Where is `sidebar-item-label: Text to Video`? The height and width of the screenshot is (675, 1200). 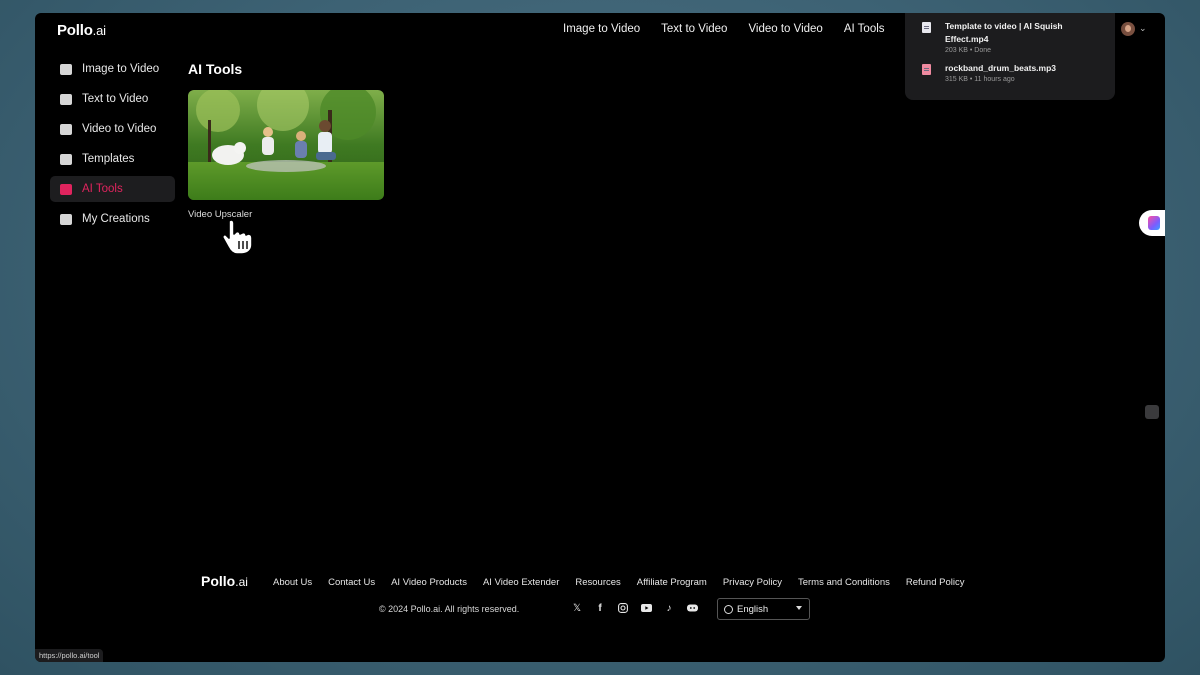 sidebar-item-label: Text to Video is located at coordinates (115, 99).